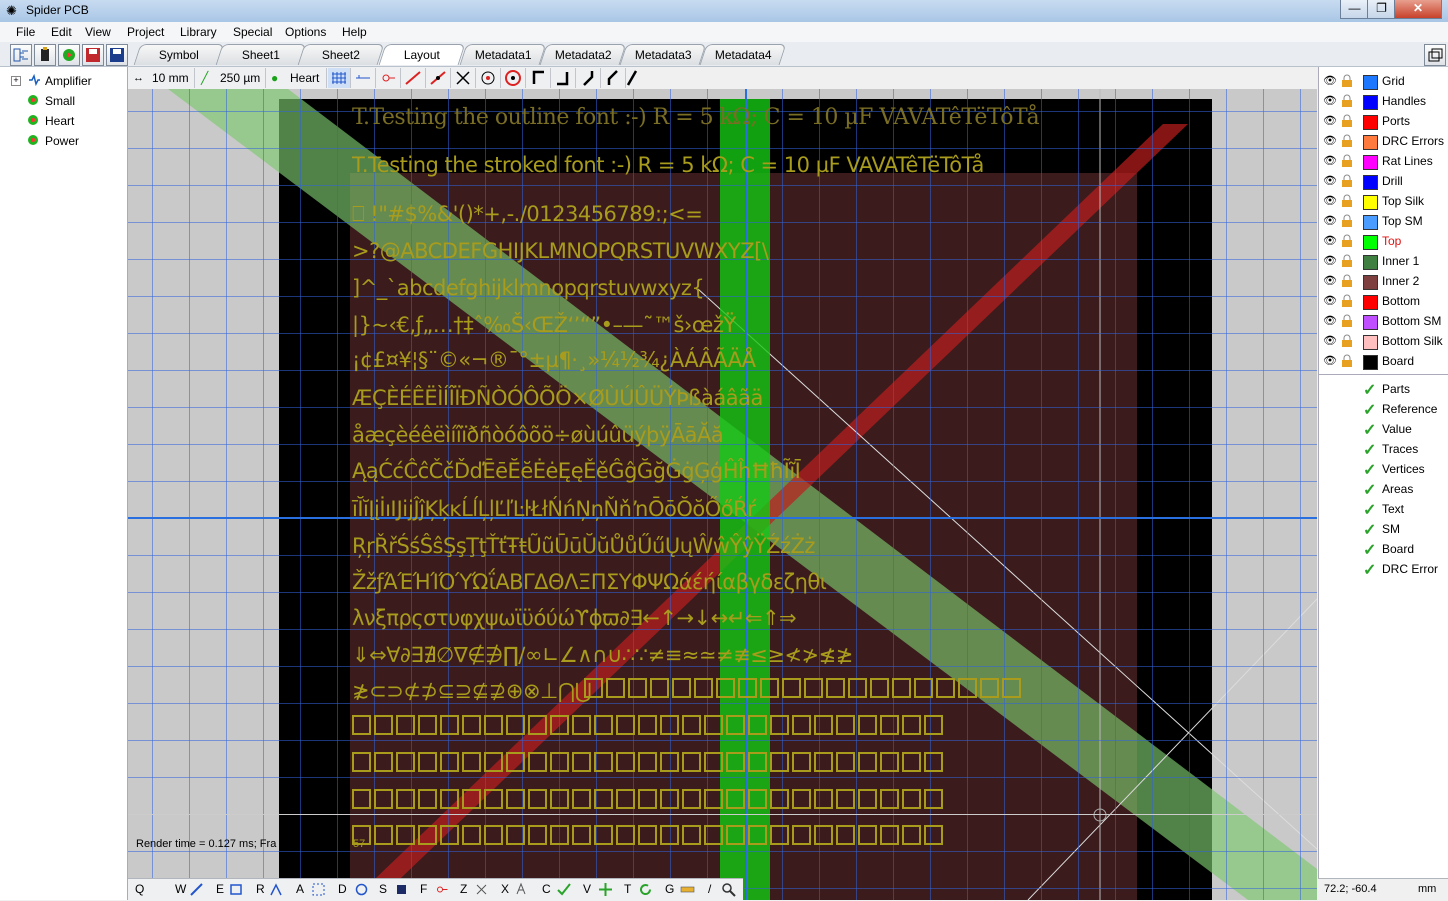 The width and height of the screenshot is (1448, 901). I want to click on tab-metadata1: Metadata1, so click(503, 54).